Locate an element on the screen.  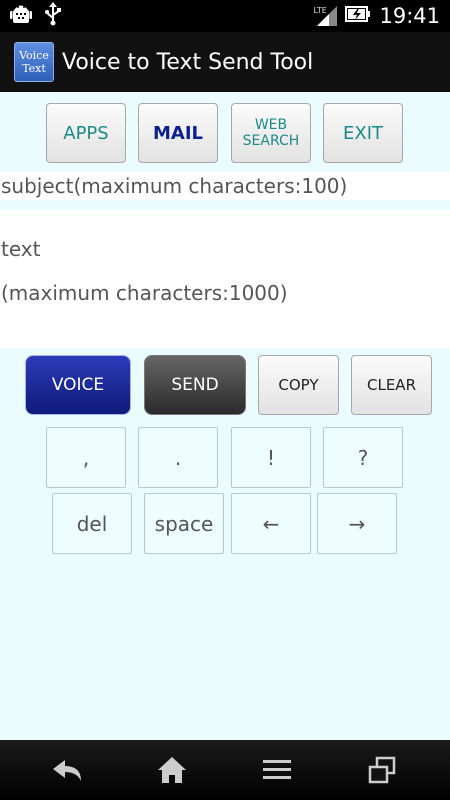
question-key: ? is located at coordinates (363, 457).